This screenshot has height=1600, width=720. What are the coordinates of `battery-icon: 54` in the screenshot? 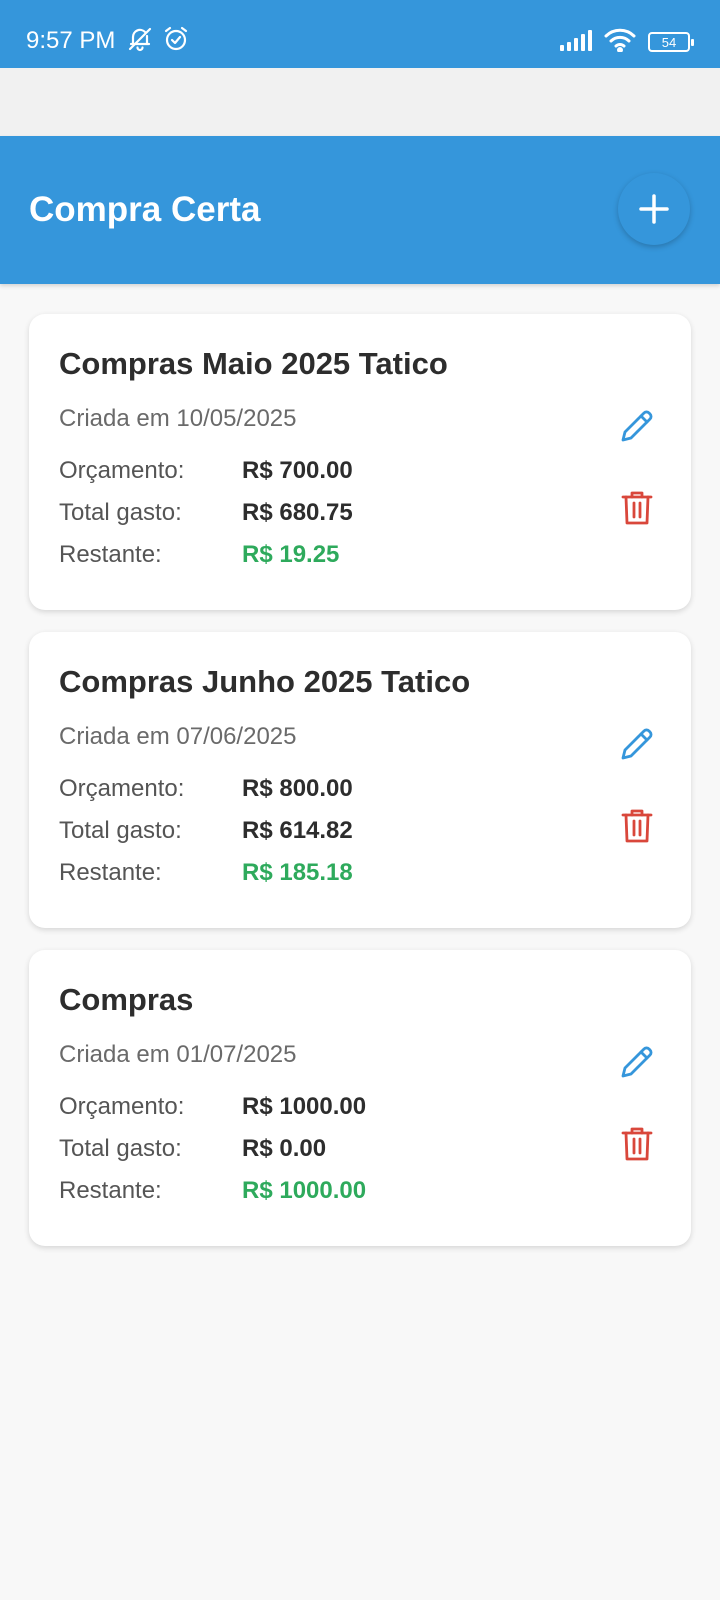 It's located at (671, 42).